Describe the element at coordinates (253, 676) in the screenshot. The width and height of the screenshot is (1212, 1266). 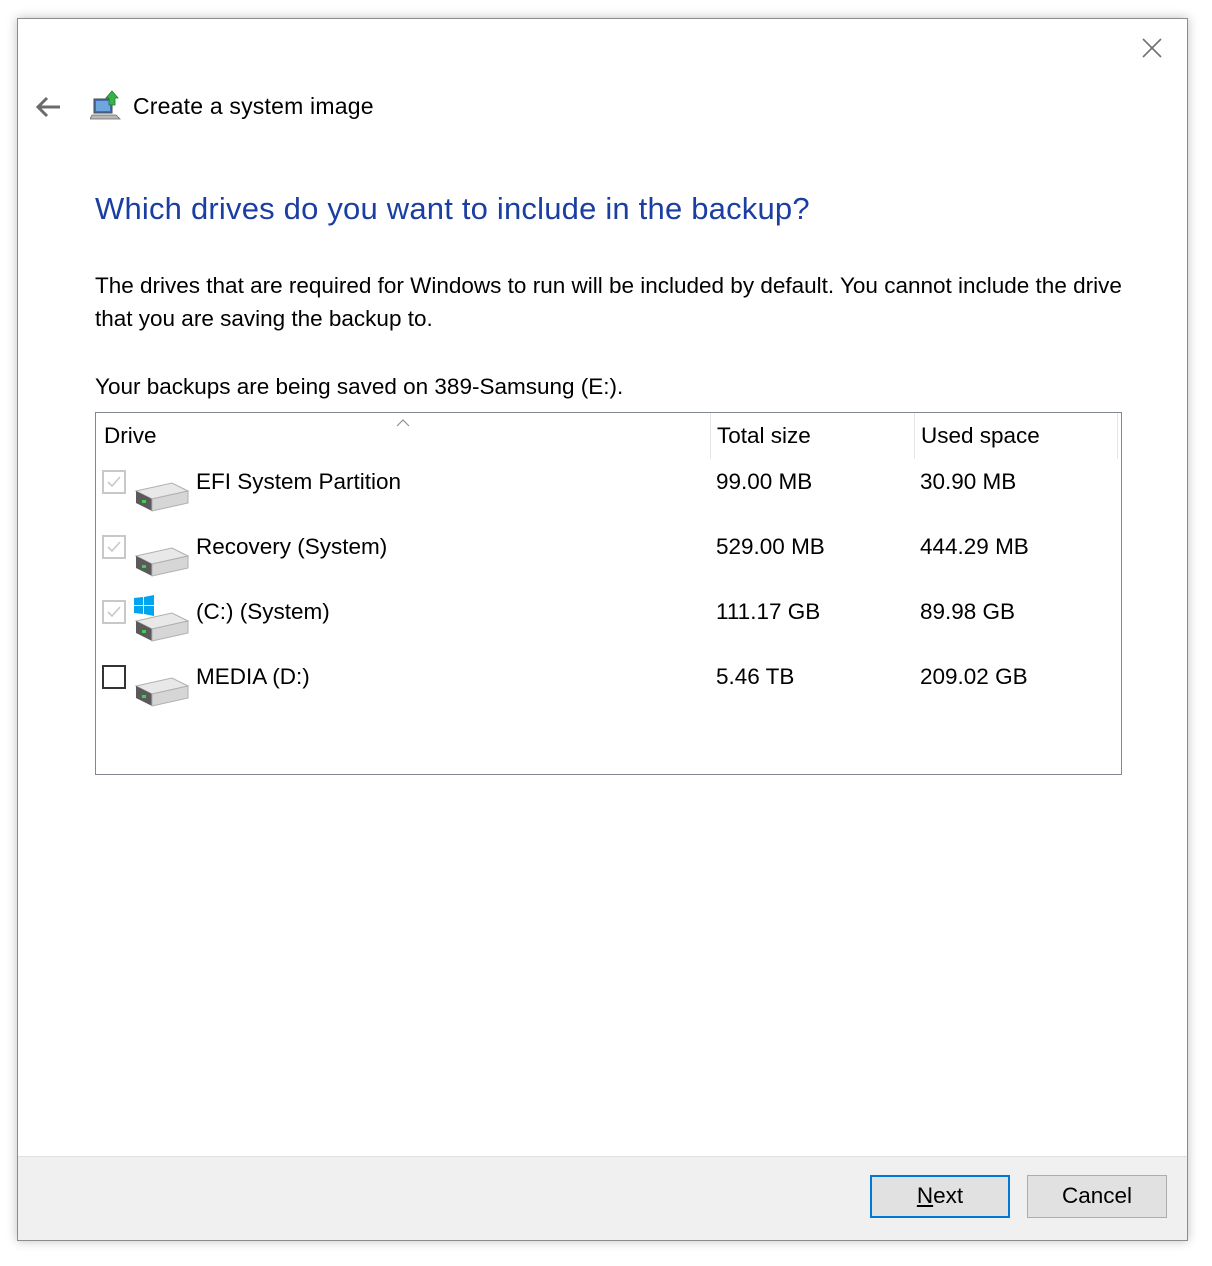
I see `drive-name: MEDIA (D:)` at that location.